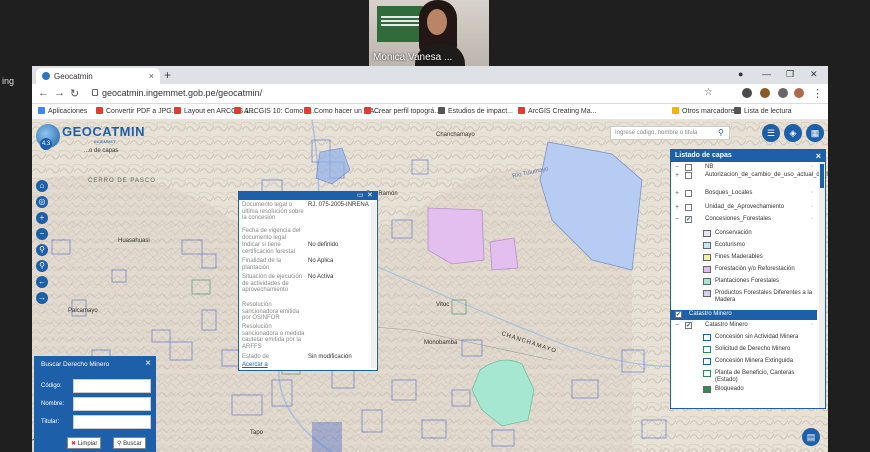  What do you see at coordinates (42, 250) in the screenshot?
I see `zoom-box-icon: ⚲` at bounding box center [42, 250].